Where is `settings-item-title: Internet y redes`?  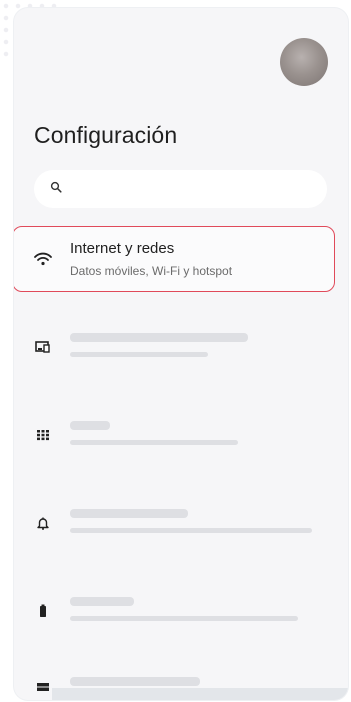 settings-item-title: Internet y redes is located at coordinates (122, 248).